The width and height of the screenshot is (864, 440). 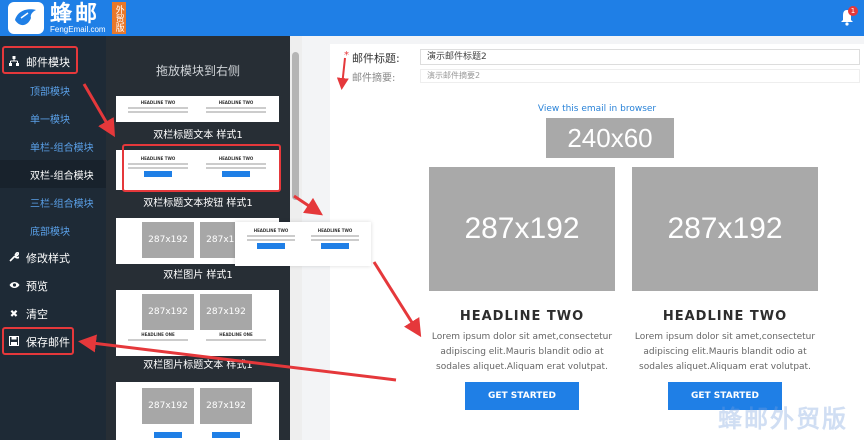 What do you see at coordinates (198, 275) in the screenshot?
I see `module-label: 双栏图片 样式1` at bounding box center [198, 275].